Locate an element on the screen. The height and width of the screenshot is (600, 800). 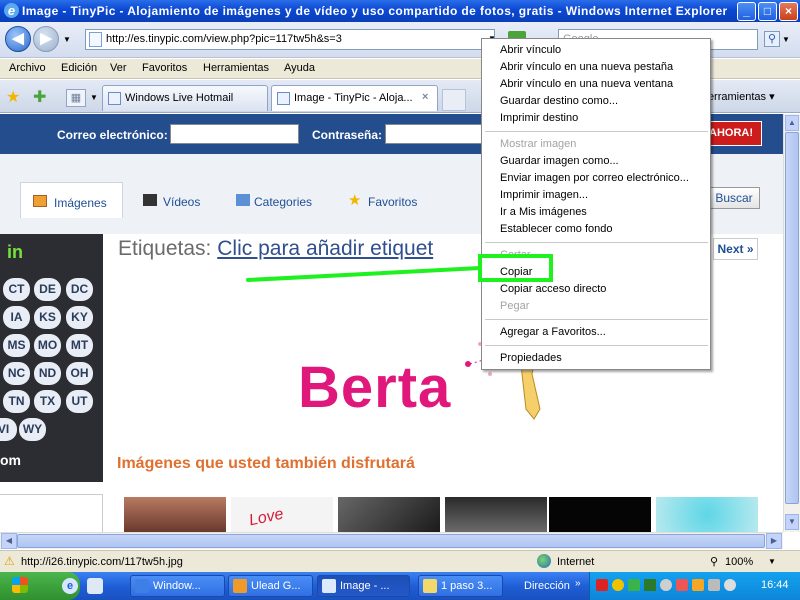
clock: 16:44 is located at coordinates (775, 585).